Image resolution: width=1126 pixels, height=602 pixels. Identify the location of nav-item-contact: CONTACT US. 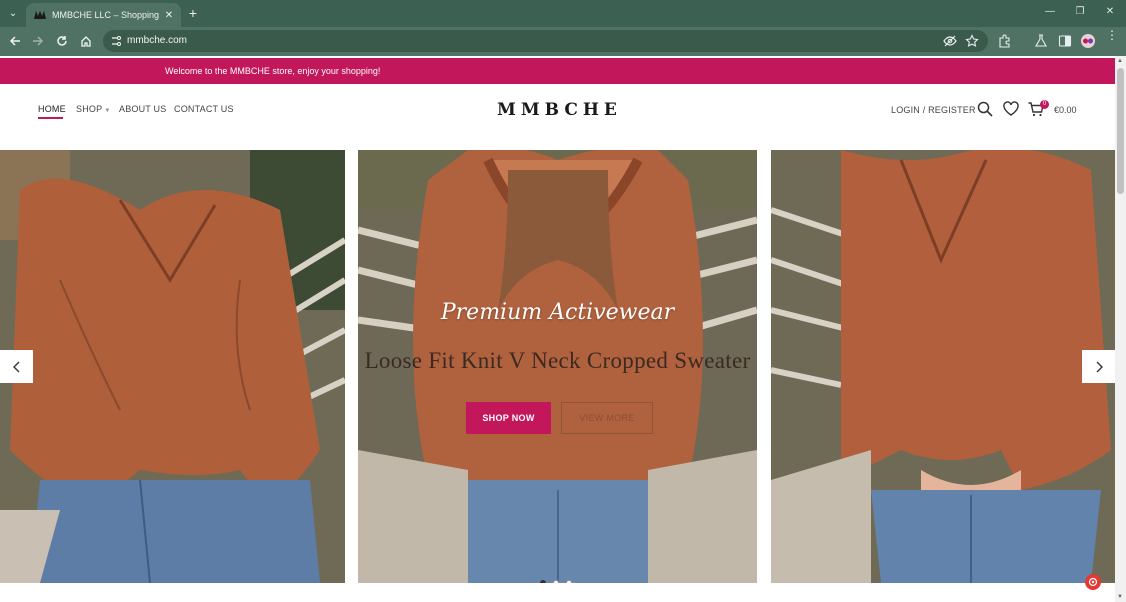
(204, 109).